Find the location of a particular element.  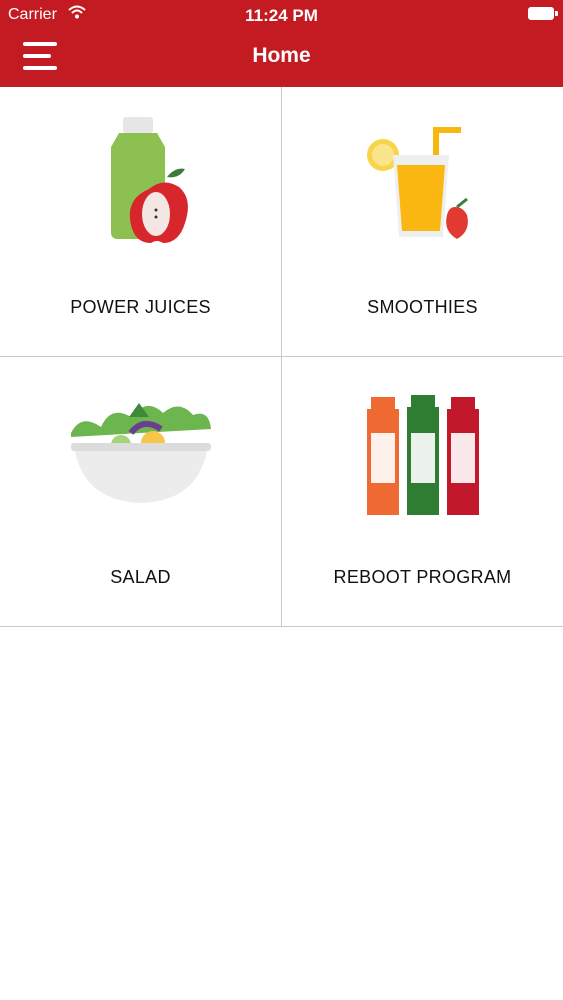

salad-bowl-icon is located at coordinates (140, 453).